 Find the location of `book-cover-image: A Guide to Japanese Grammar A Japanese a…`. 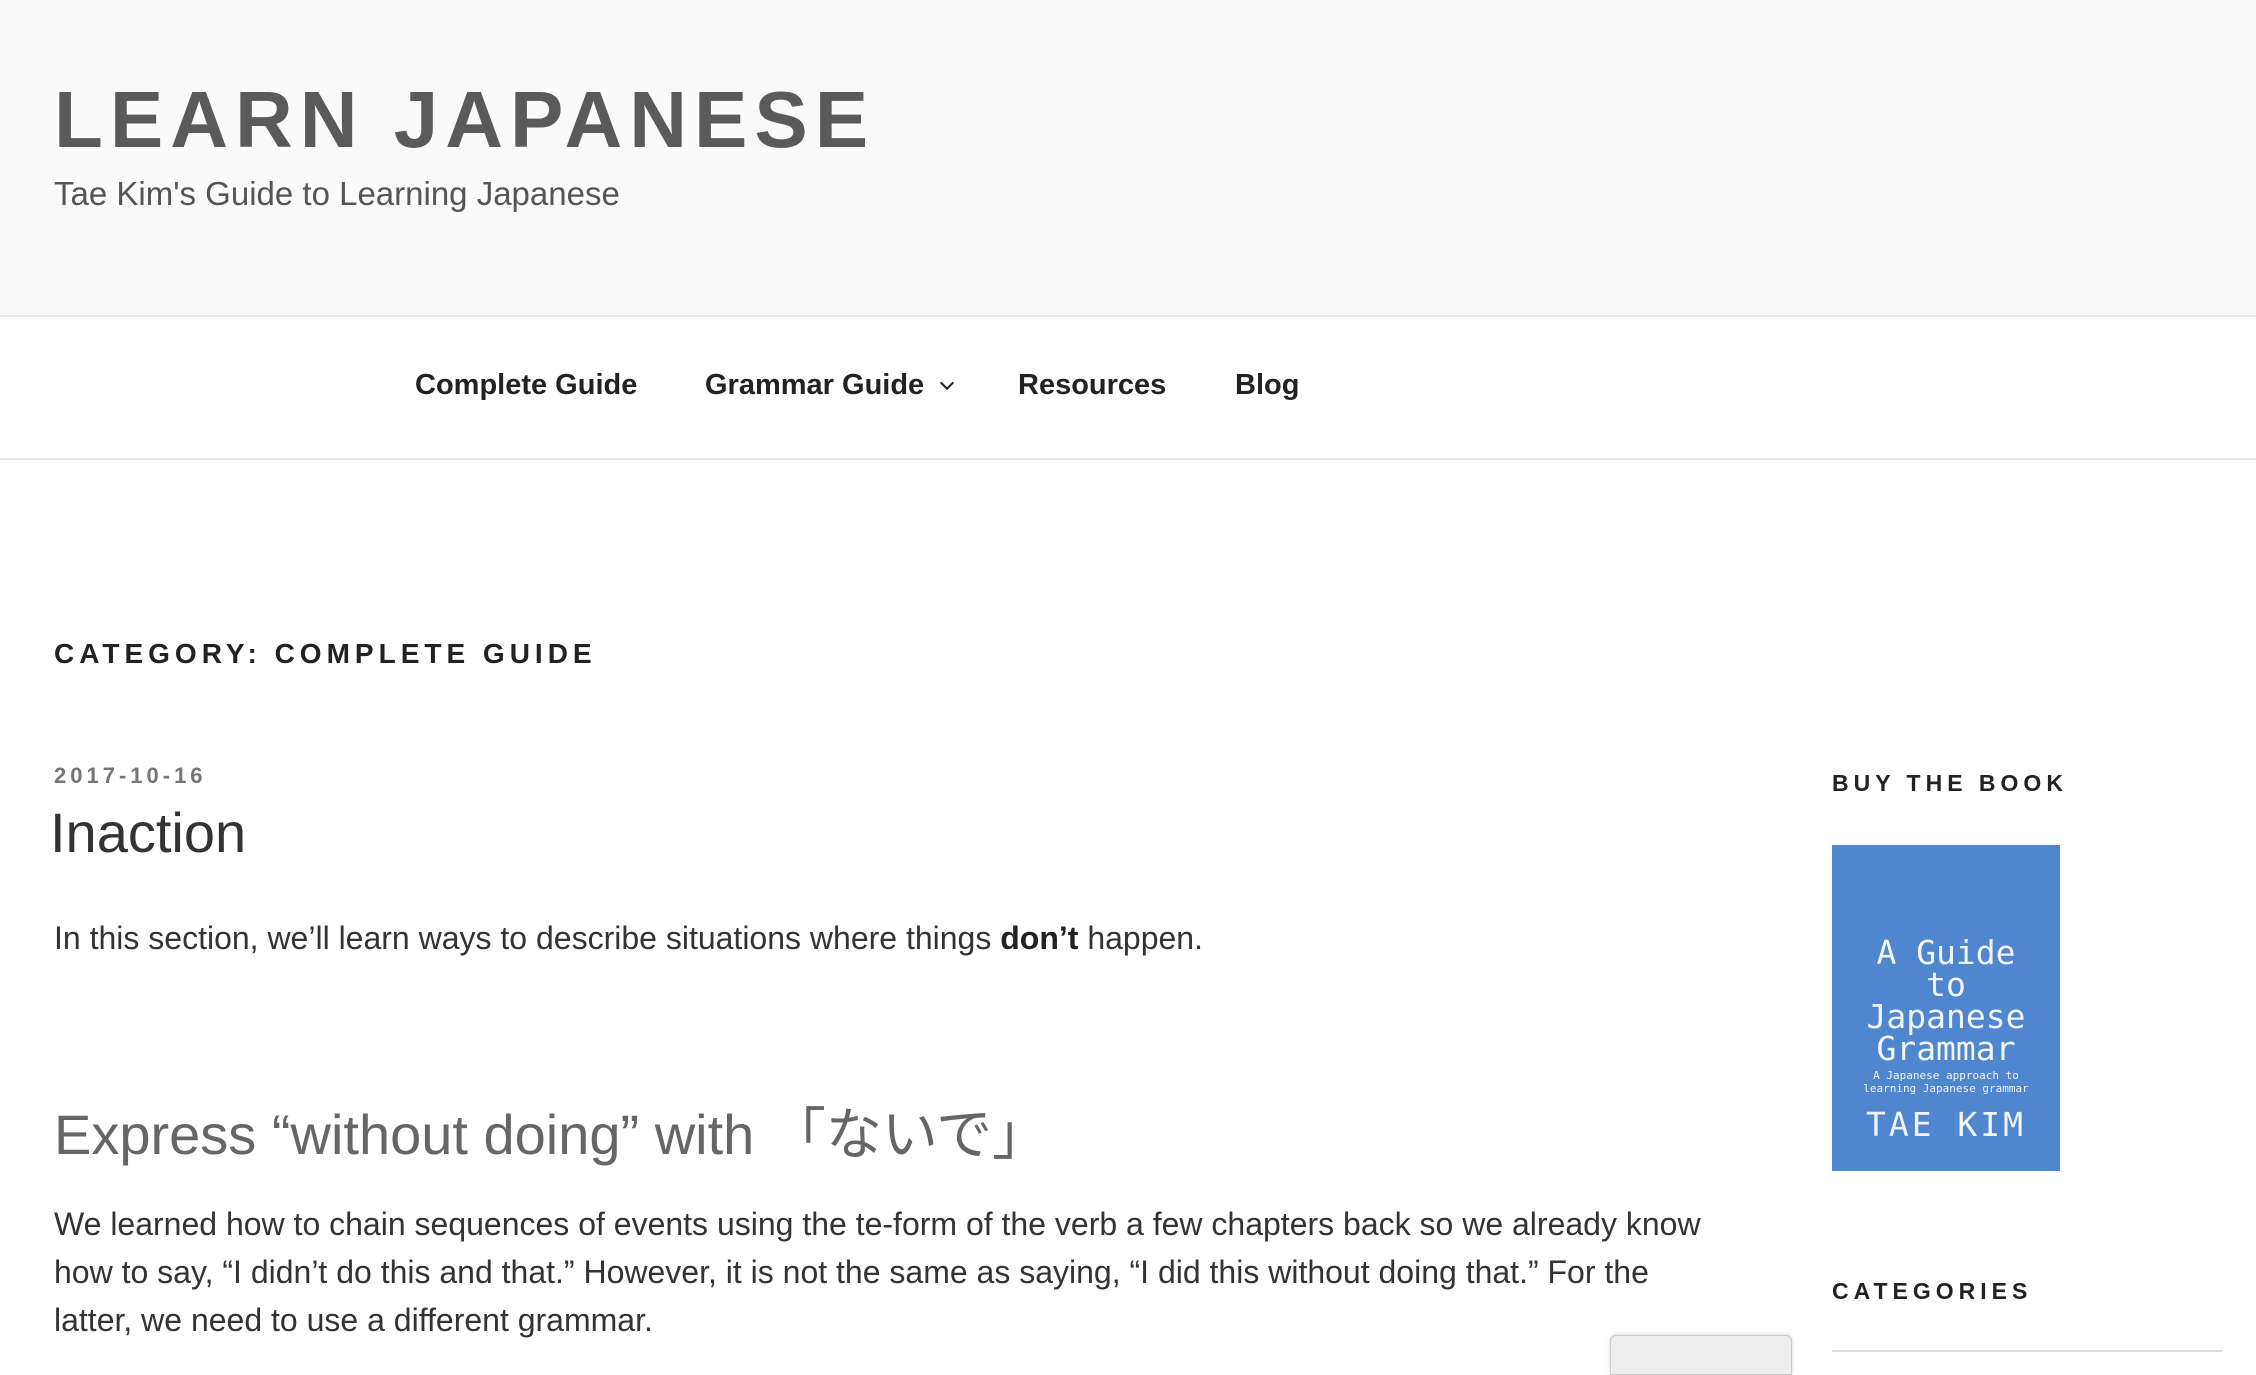

book-cover-image: A Guide to Japanese Grammar A Japanese a… is located at coordinates (1946, 1008).